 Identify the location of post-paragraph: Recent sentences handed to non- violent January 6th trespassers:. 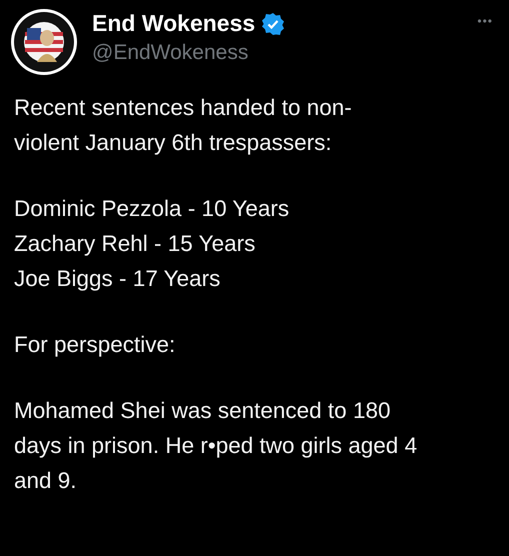
(183, 125).